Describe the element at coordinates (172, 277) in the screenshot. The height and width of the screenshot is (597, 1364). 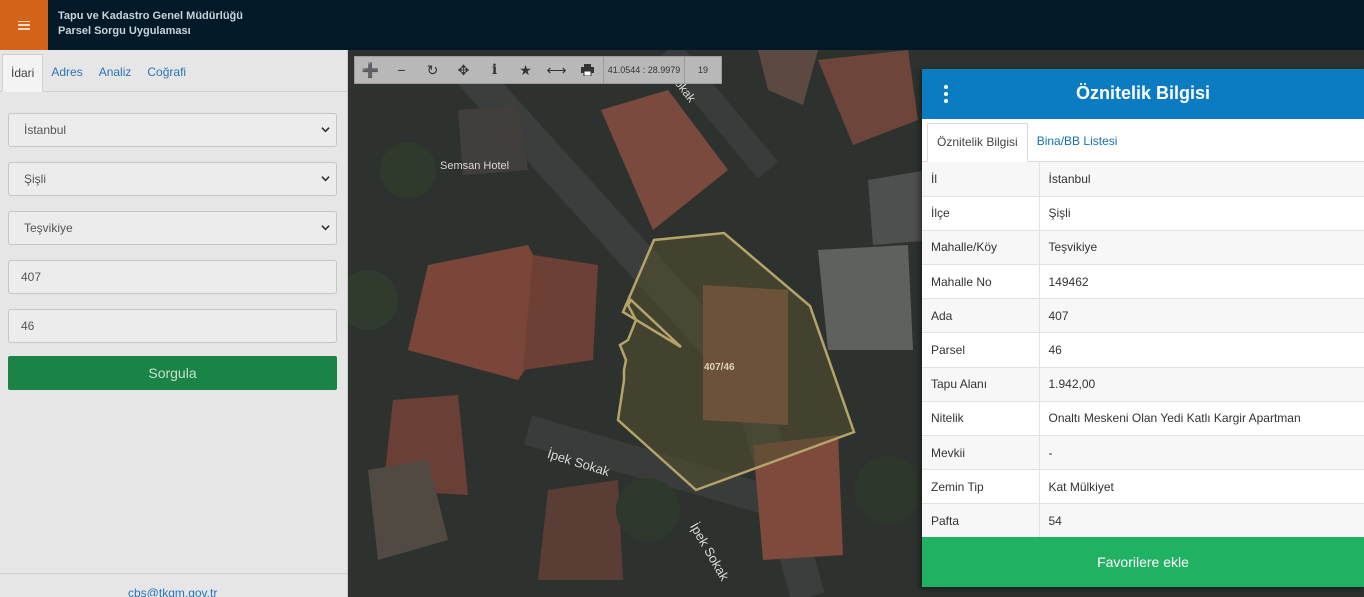
I see `ada-input: 407` at that location.